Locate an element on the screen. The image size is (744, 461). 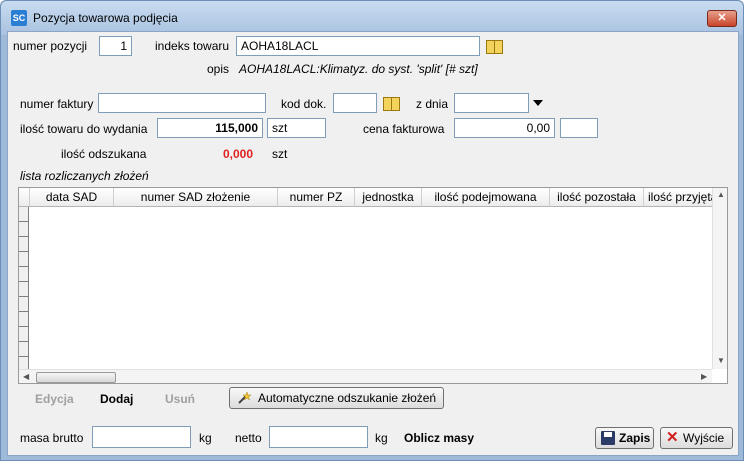
indeks-towaru-field: AOHA18LACL is located at coordinates (358, 46).